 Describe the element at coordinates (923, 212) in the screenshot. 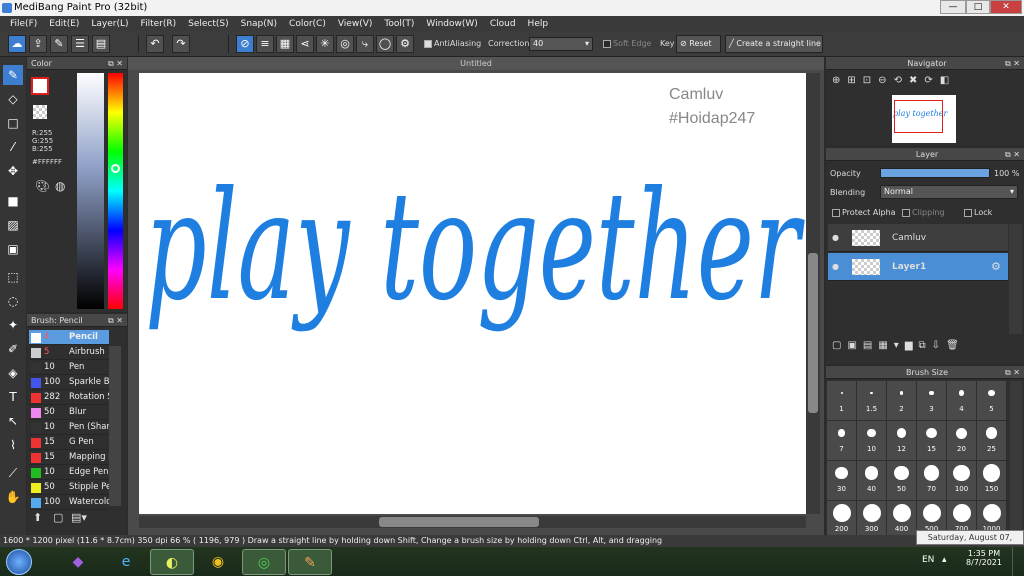

I see `clipping-checkbox: Clipping` at that location.